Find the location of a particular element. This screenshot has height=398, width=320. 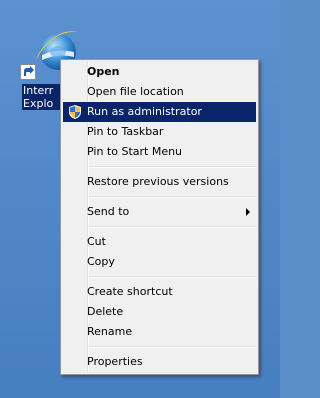

menu-item-restore-previous-versions: Restore previous versions is located at coordinates (159, 182).